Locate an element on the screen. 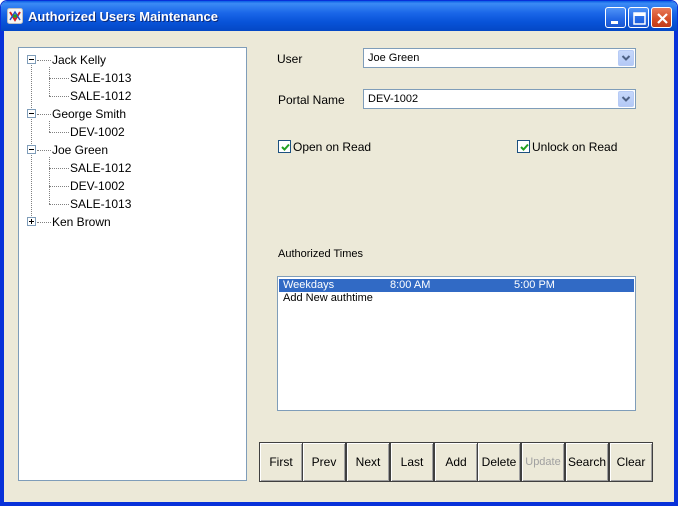 Image resolution: width=678 pixels, height=506 pixels. maximize-button is located at coordinates (638, 17).